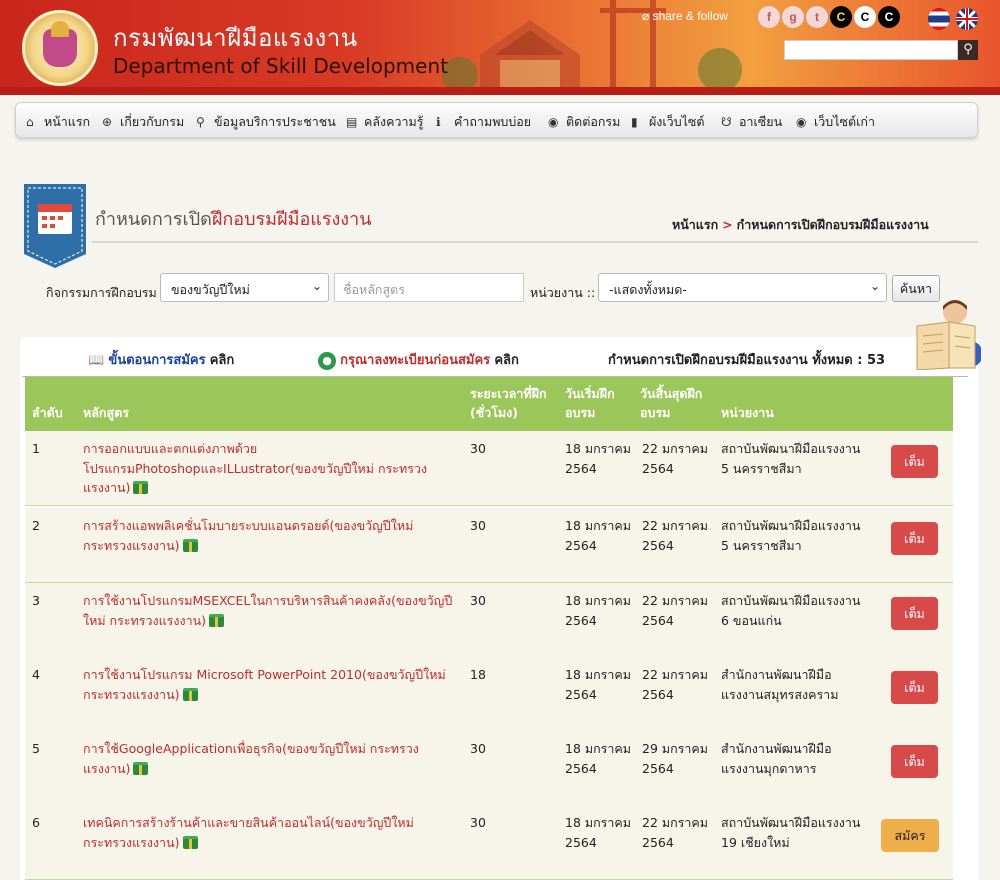 The height and width of the screenshot is (880, 1000). Describe the element at coordinates (156, 360) in the screenshot. I see `application-steps-link: ขั้นตอนการสมัคร` at that location.